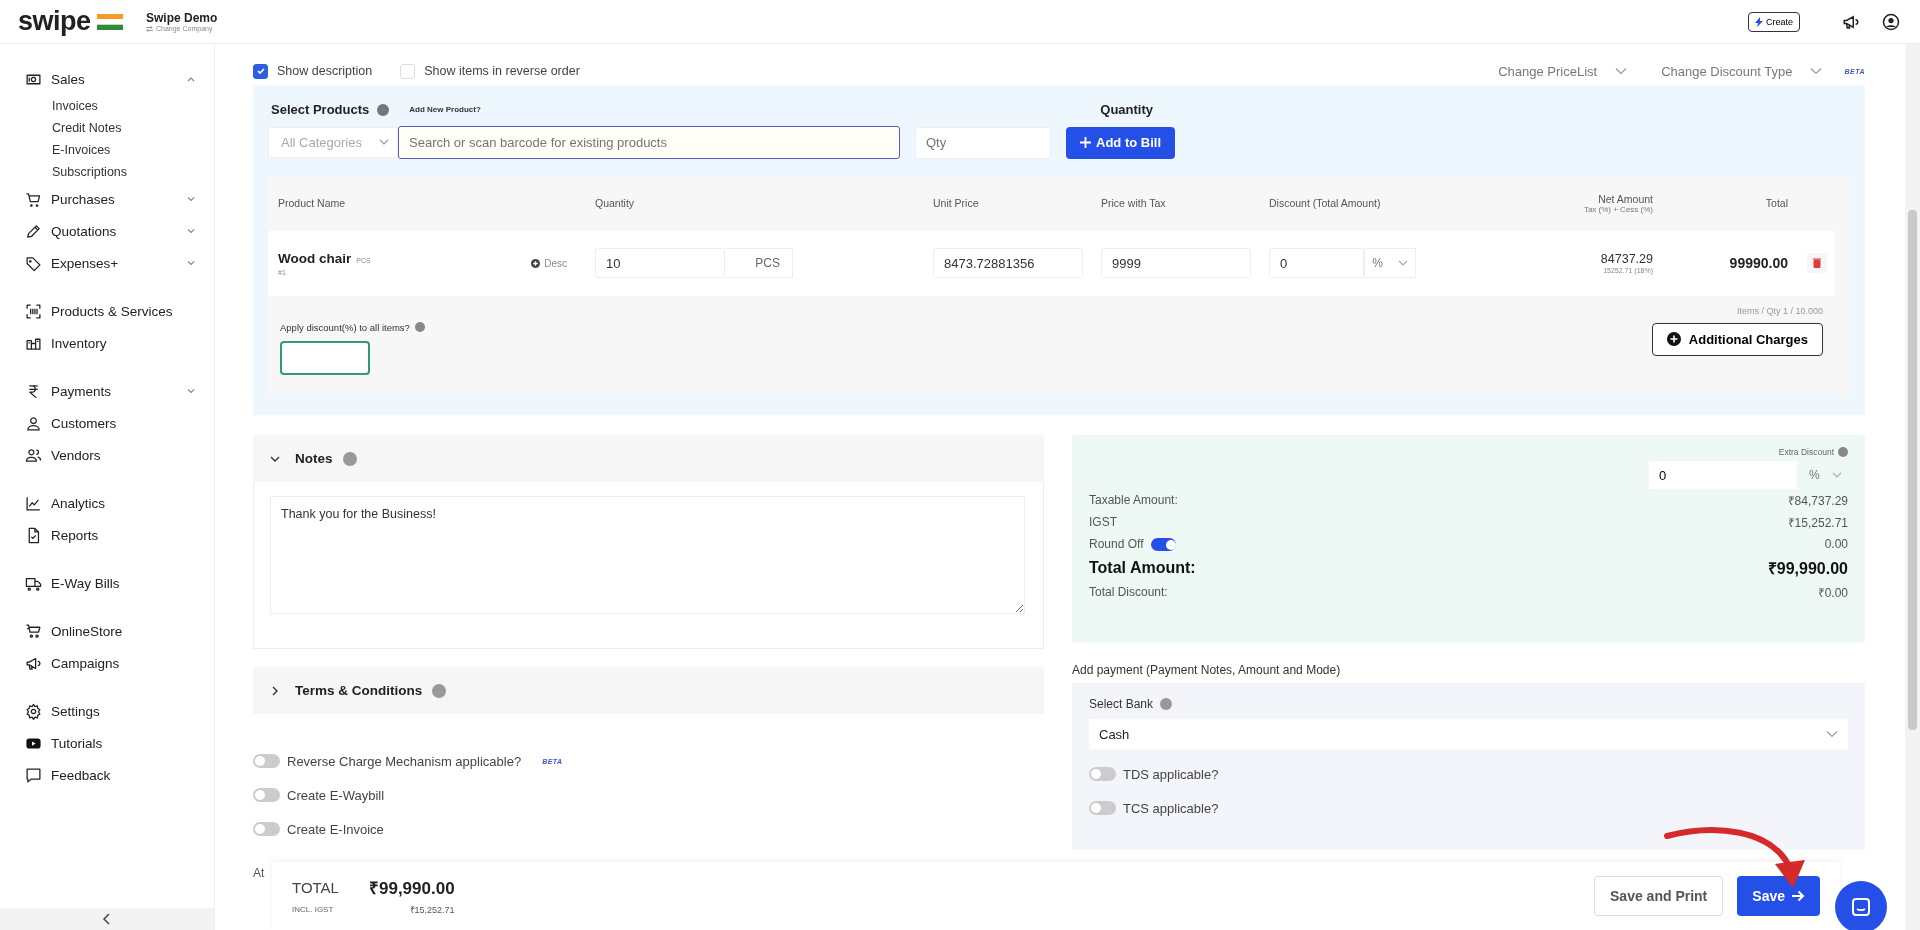  What do you see at coordinates (1723, 475) in the screenshot?
I see `extra-discount-field: 0` at bounding box center [1723, 475].